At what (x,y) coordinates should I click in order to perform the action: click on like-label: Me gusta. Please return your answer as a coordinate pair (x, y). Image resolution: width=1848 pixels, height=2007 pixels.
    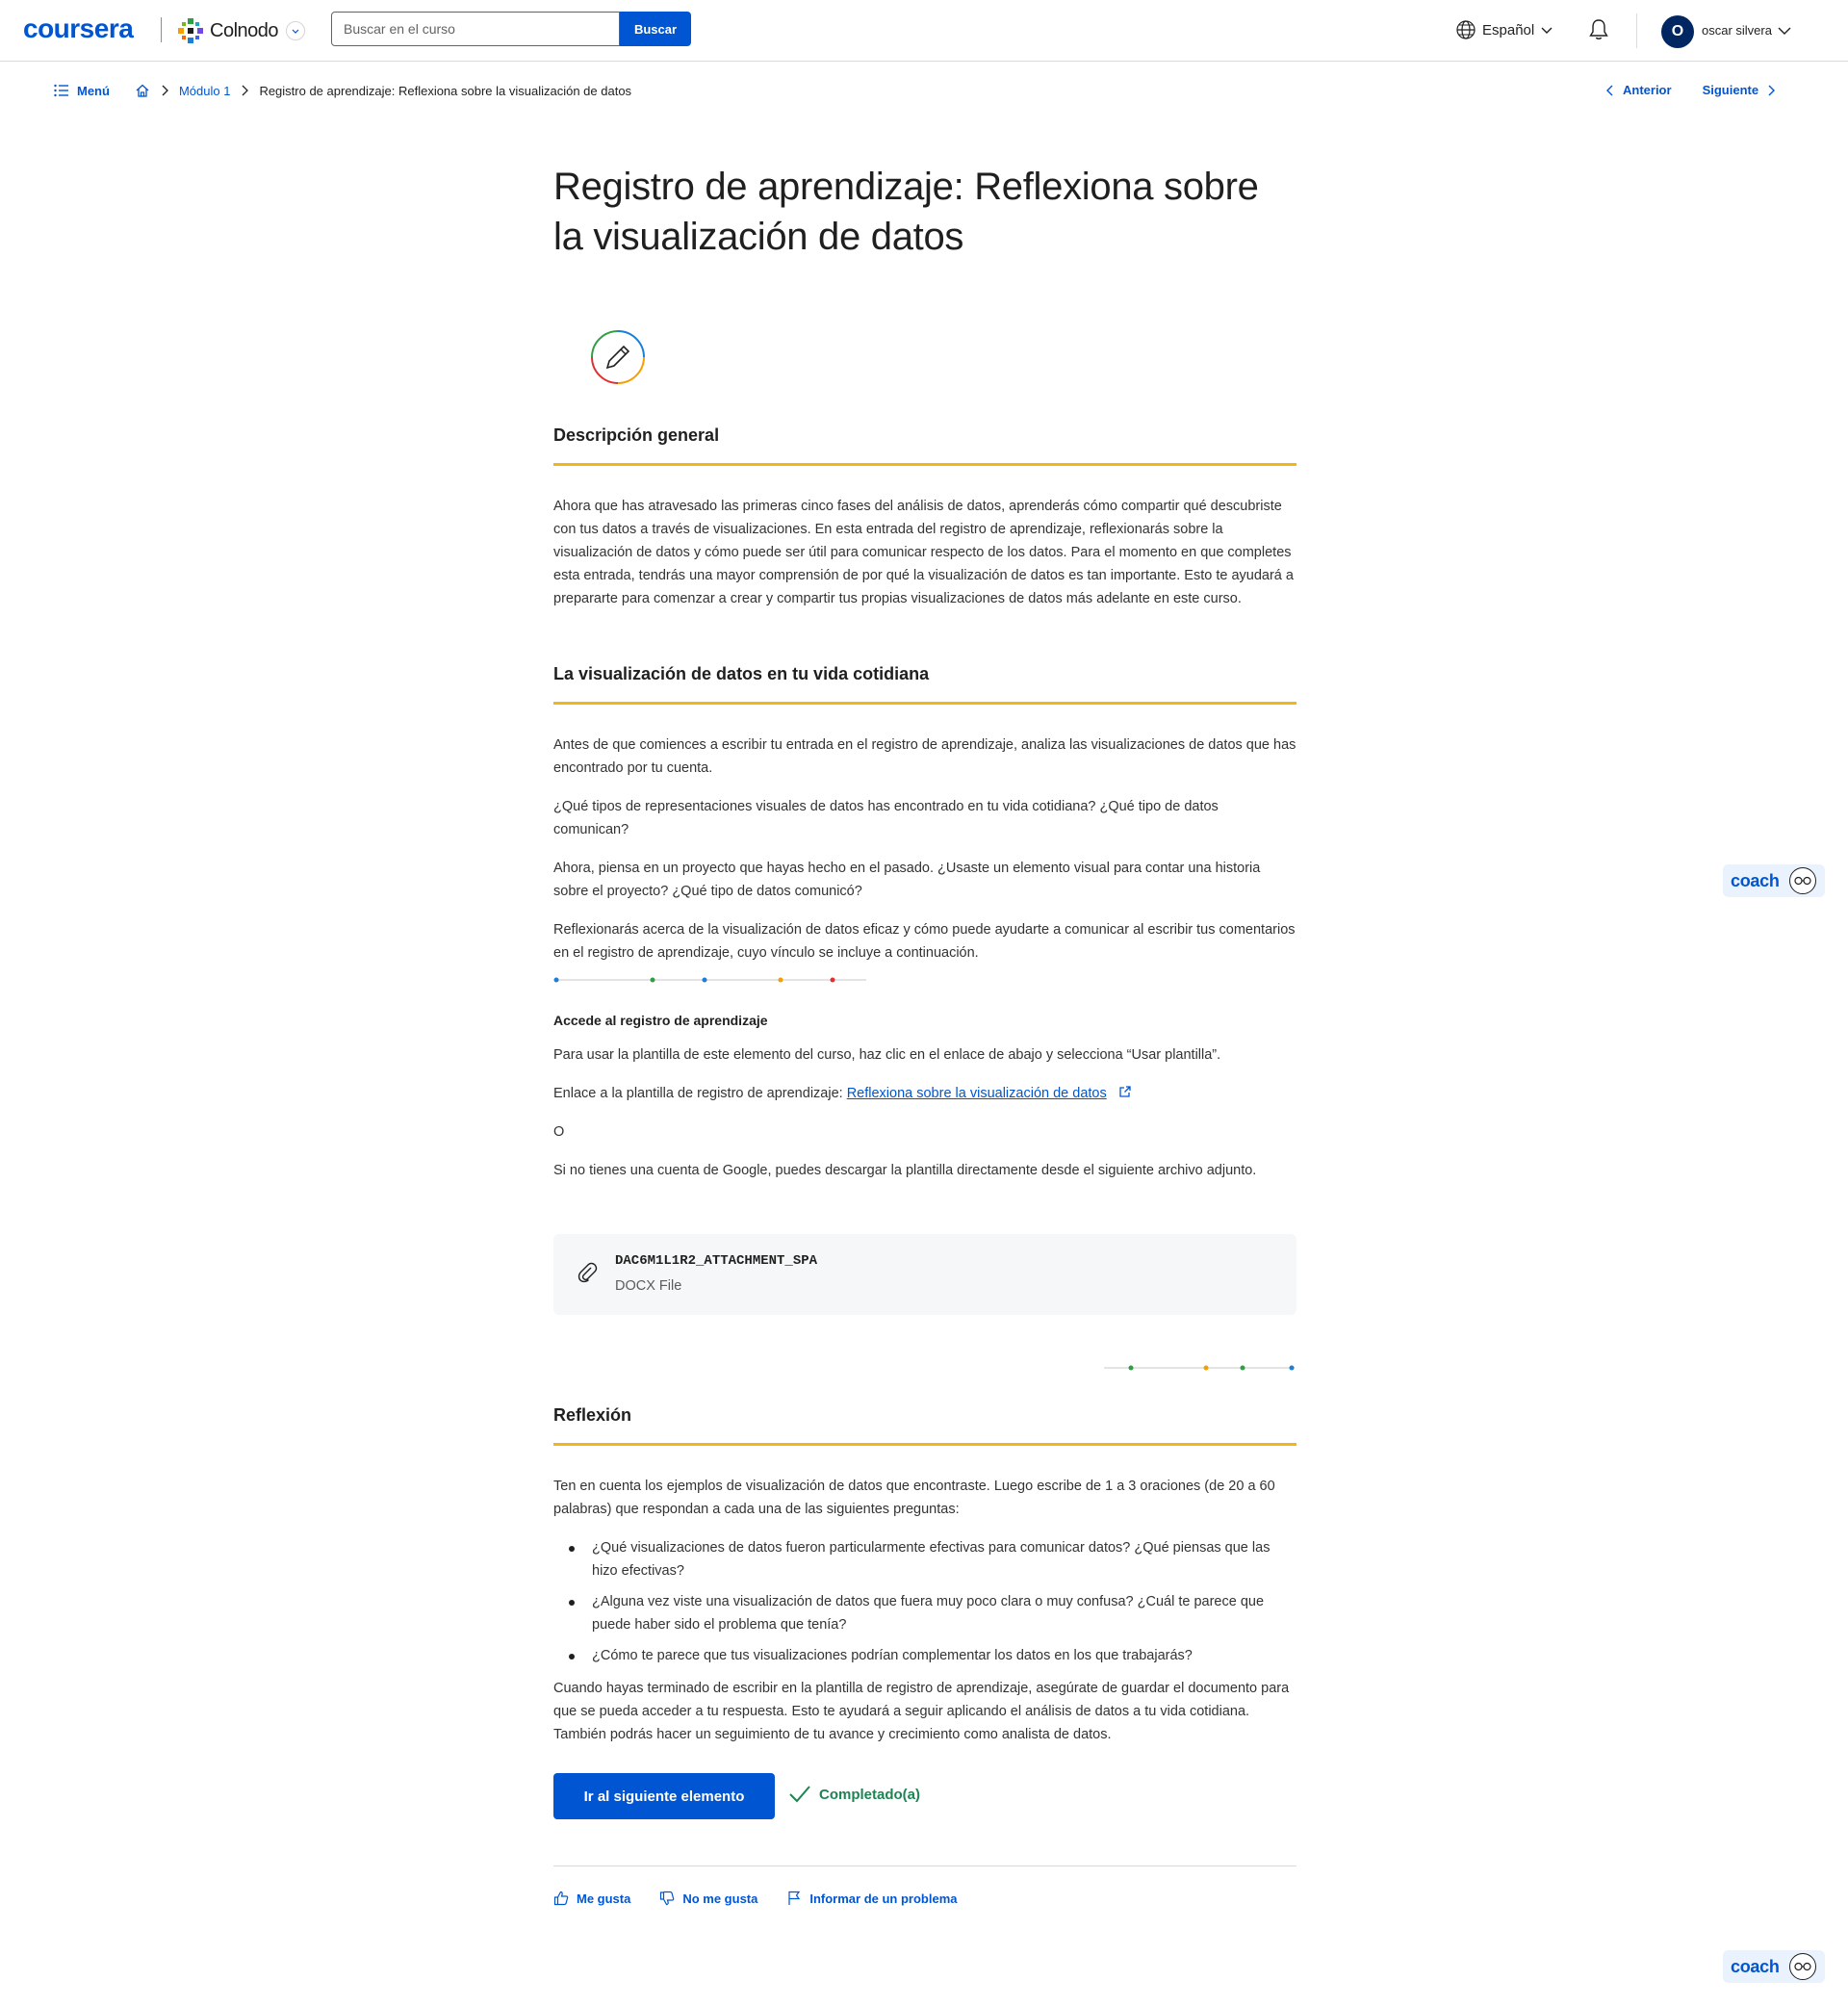
    Looking at the image, I should click on (604, 1898).